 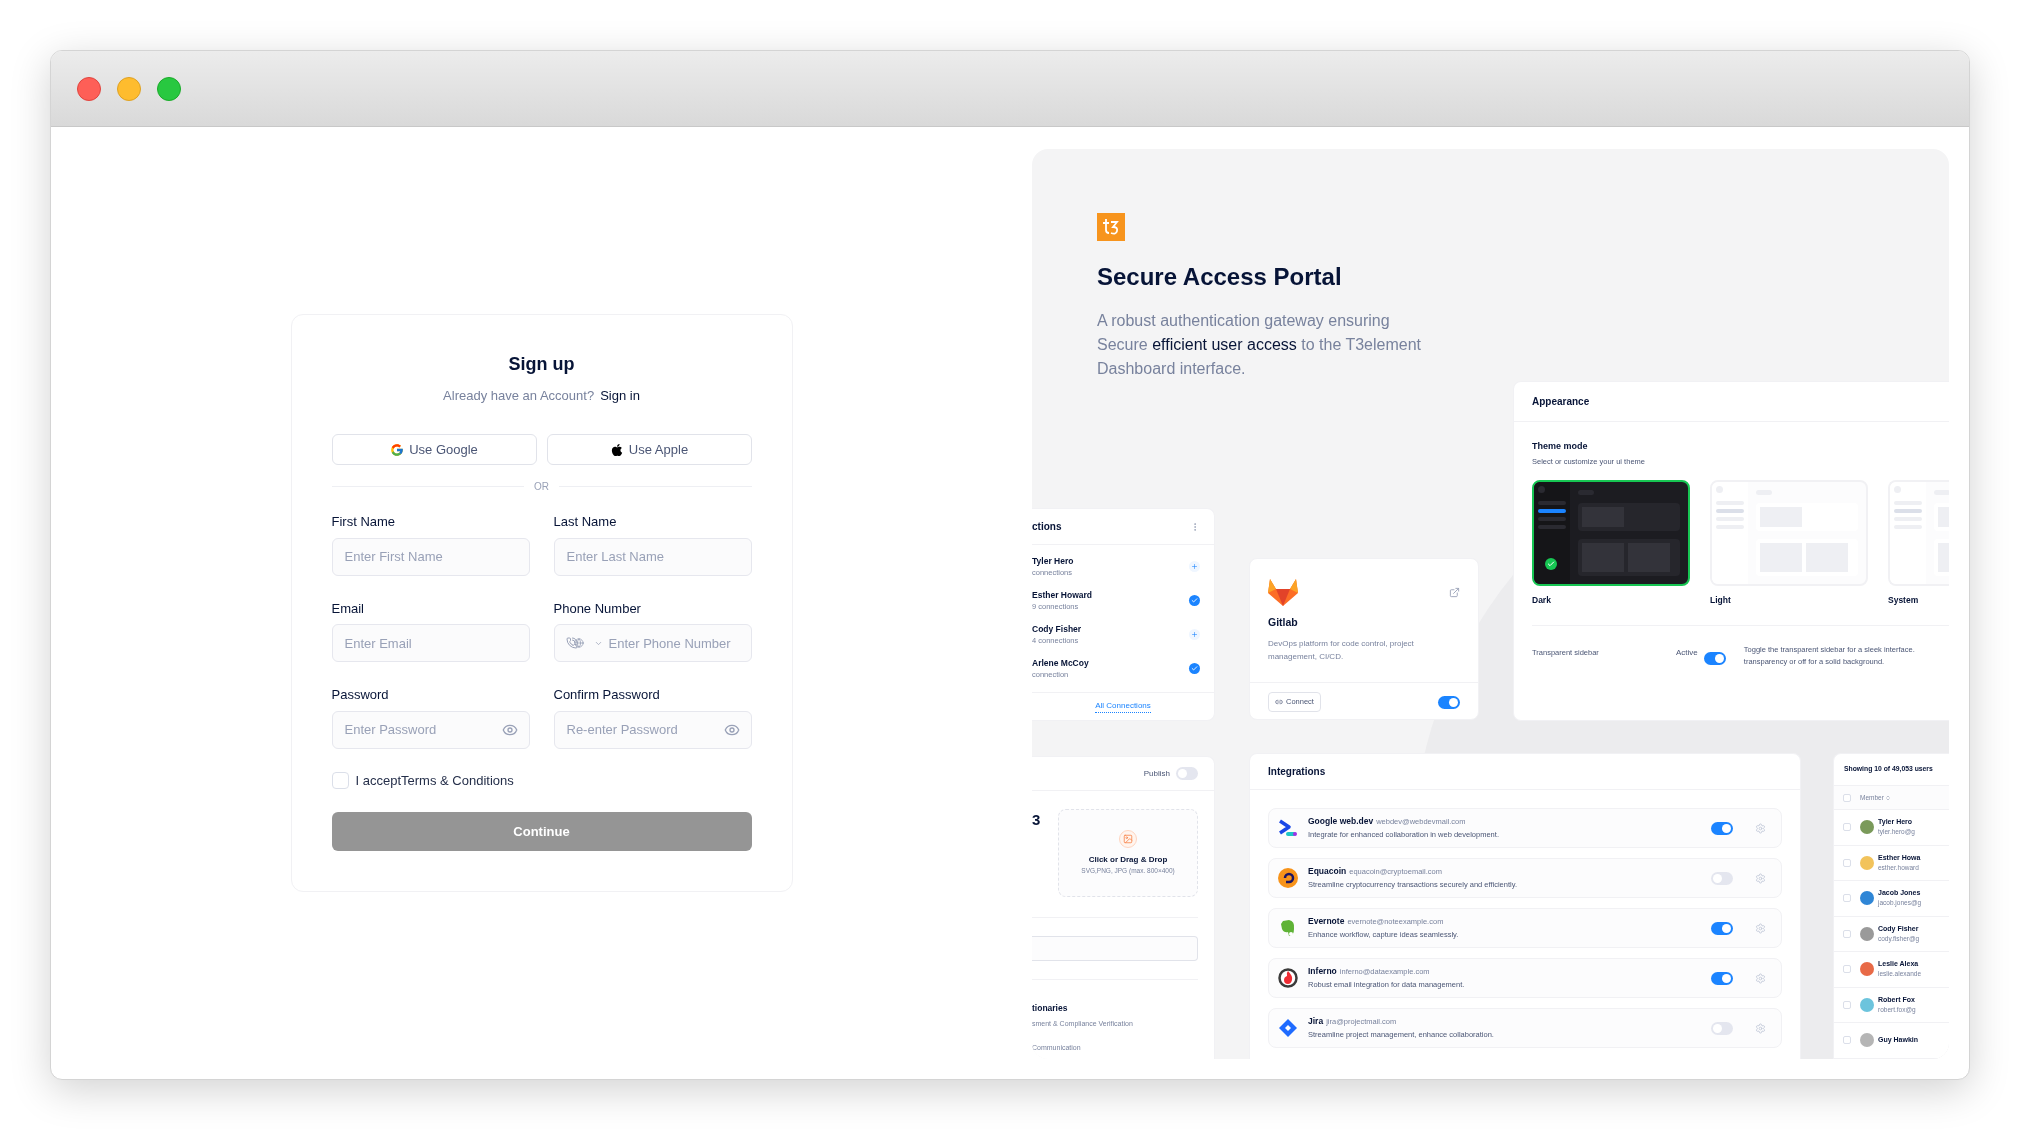 I want to click on coin-logo-icon, so click(x=1288, y=878).